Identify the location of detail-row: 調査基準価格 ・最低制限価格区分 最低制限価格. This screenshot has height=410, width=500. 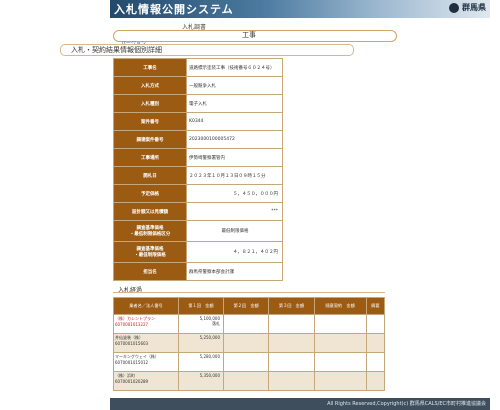
(198, 231).